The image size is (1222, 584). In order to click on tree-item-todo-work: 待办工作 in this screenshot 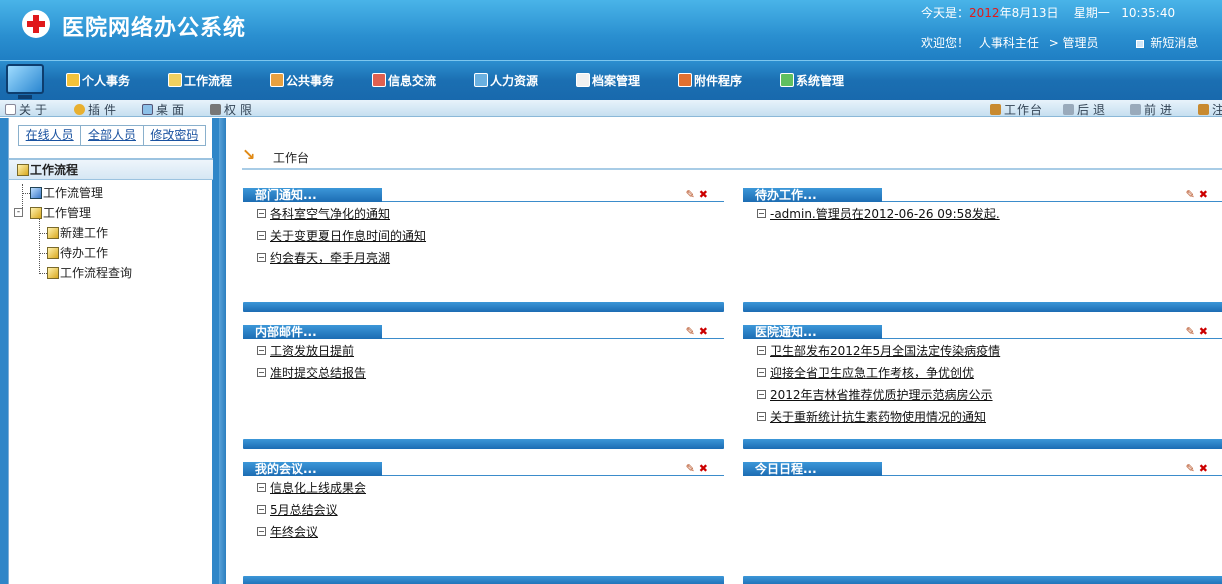, I will do `click(77, 252)`.